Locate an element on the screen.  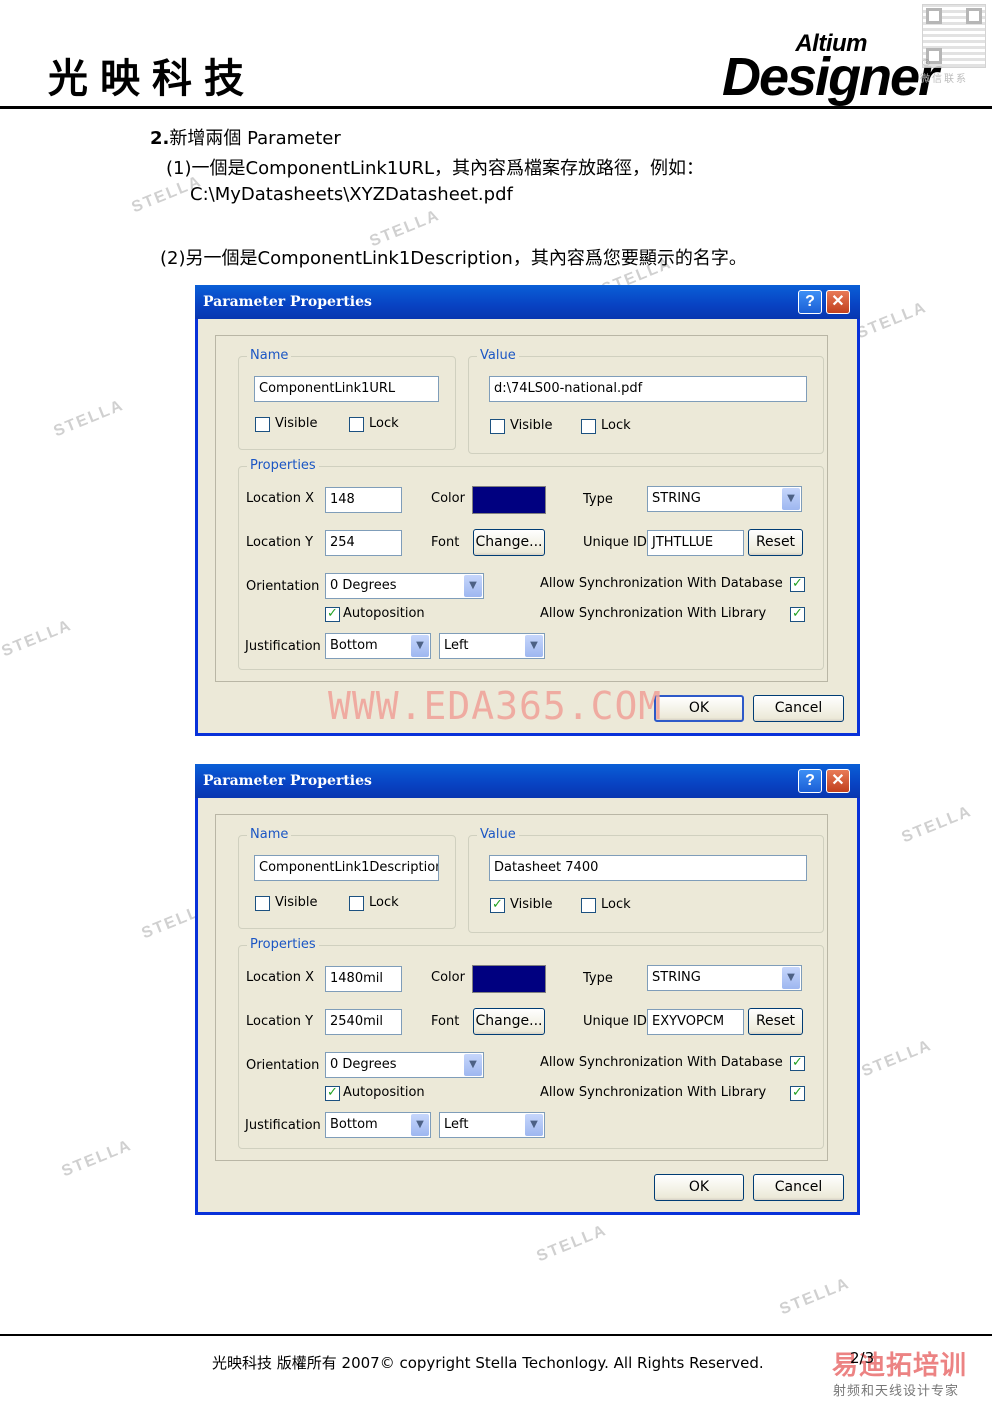
step-number: 2. is located at coordinates (160, 138).